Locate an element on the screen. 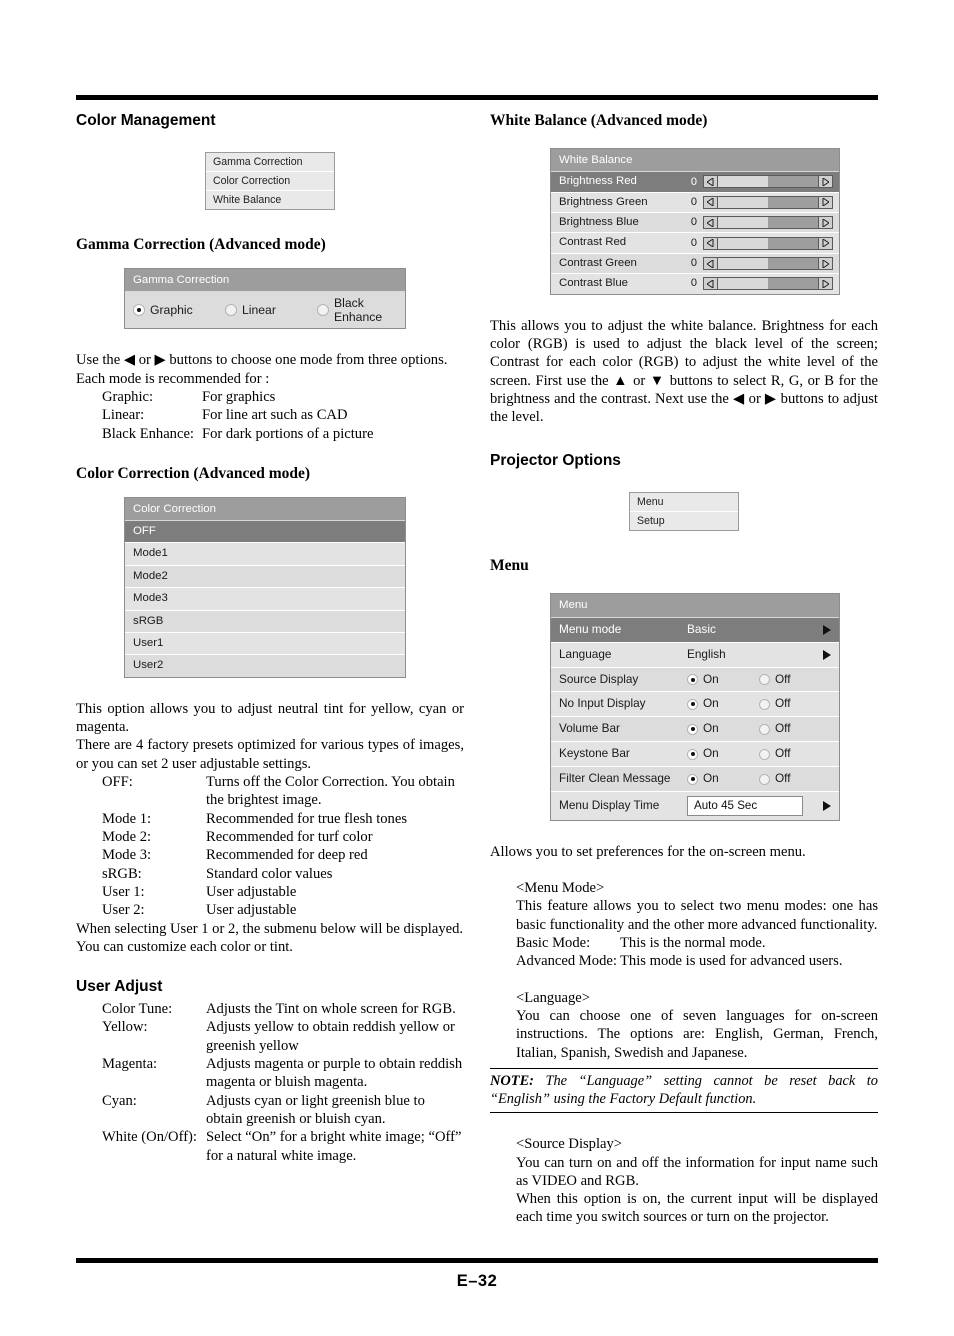  gamma-options-row: Graphic Linear Black Enhance is located at coordinates (265, 310).